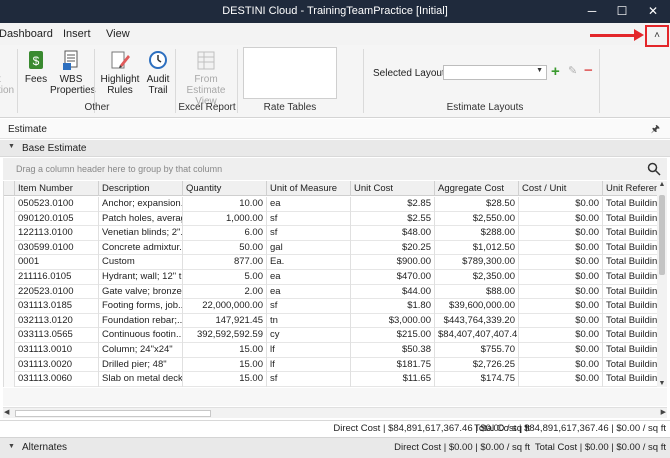 This screenshot has width=670, height=458. I want to click on menu-dashboard: Dashboard, so click(26, 34).